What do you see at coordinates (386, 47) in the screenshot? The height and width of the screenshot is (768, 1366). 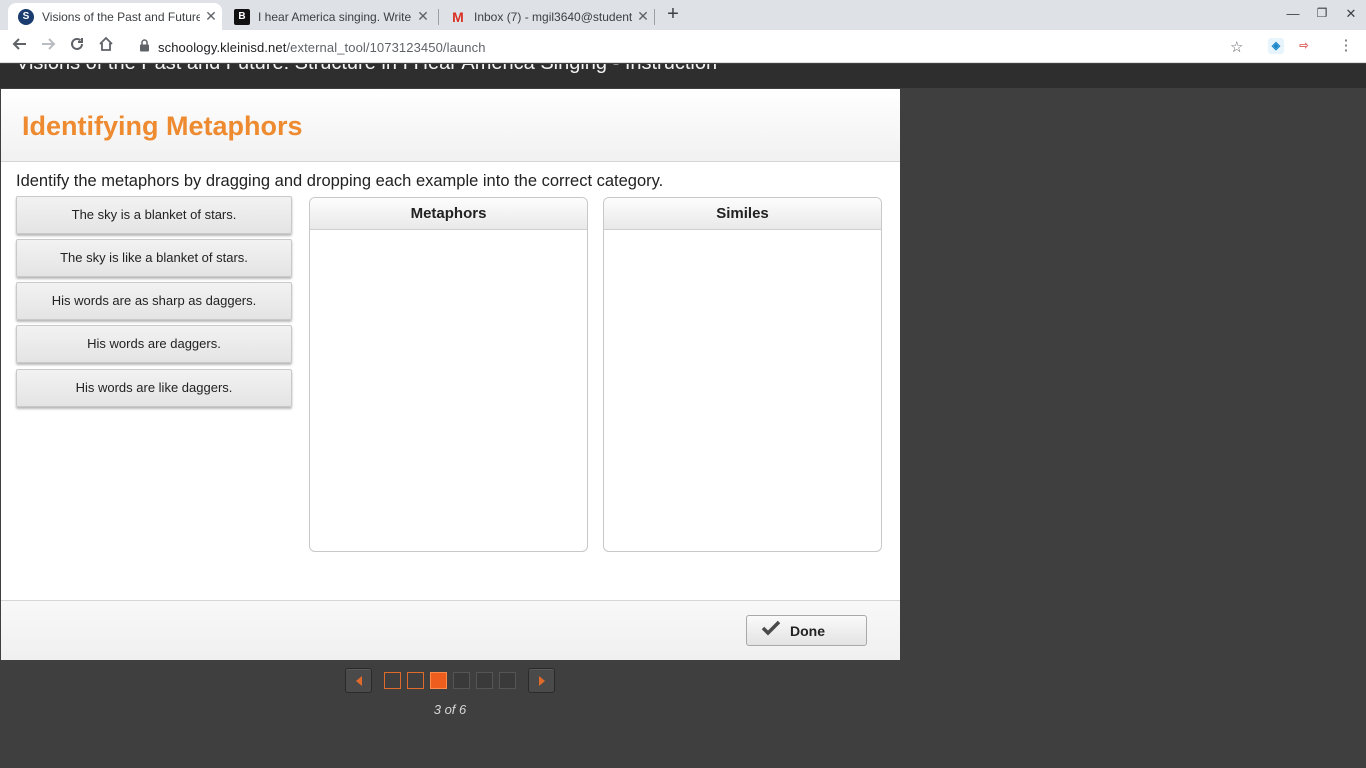 I see `url-path: /external_tool/1073123450/launch` at bounding box center [386, 47].